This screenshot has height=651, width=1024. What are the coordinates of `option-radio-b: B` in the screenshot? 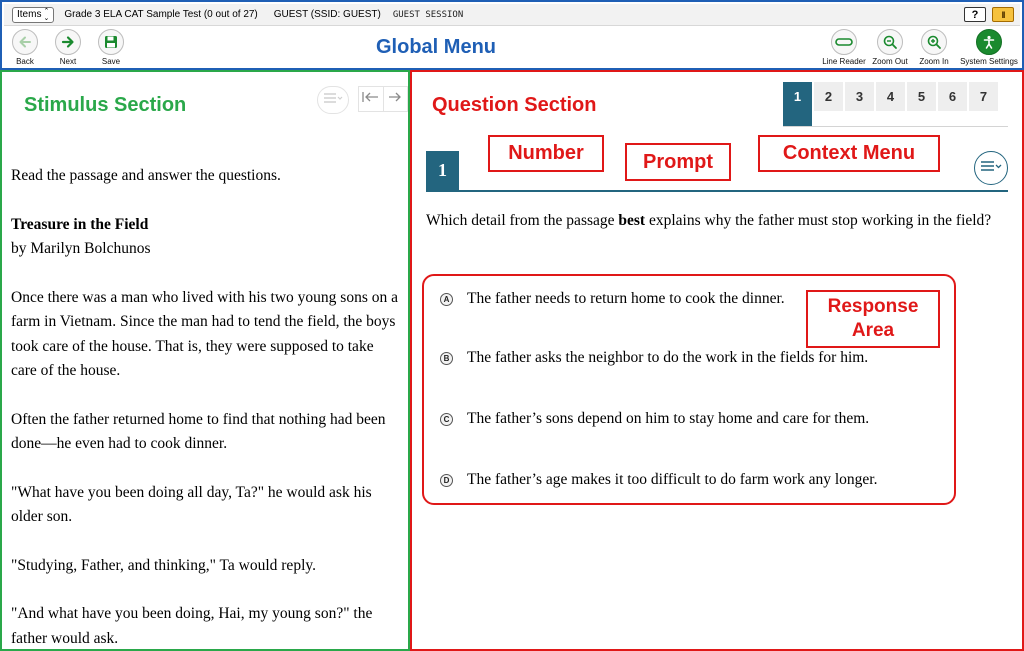 It's located at (446, 358).